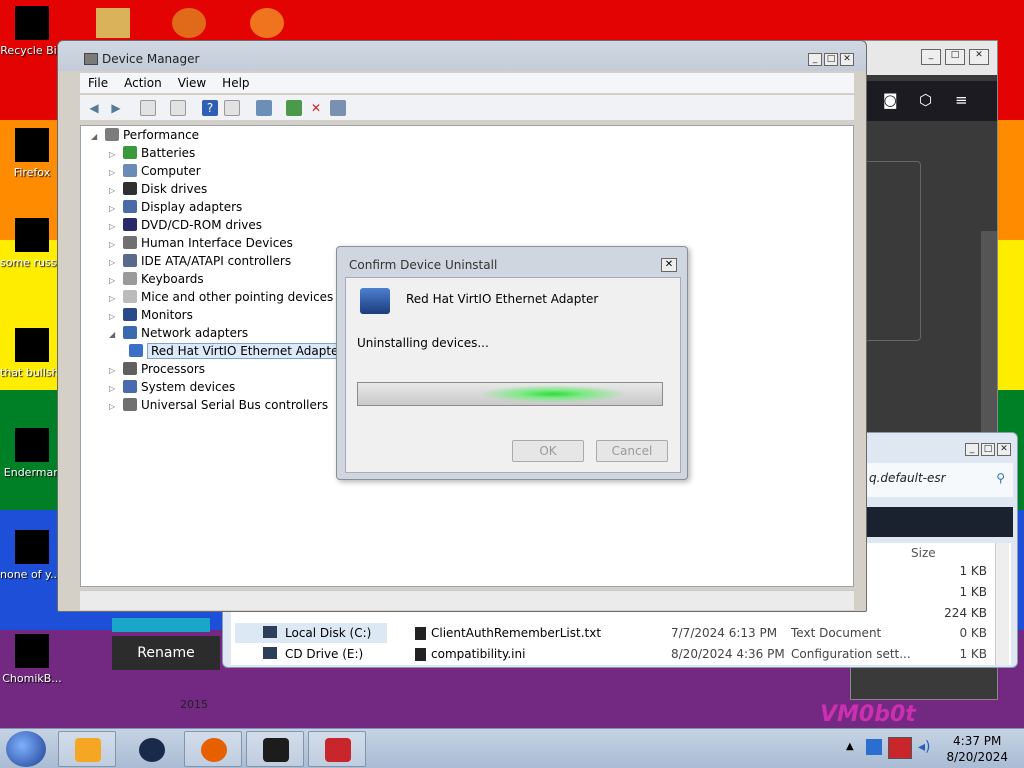 The image size is (1024, 768). I want to click on tree-item-keyboards: ▷ Keyboards, so click(156, 279).